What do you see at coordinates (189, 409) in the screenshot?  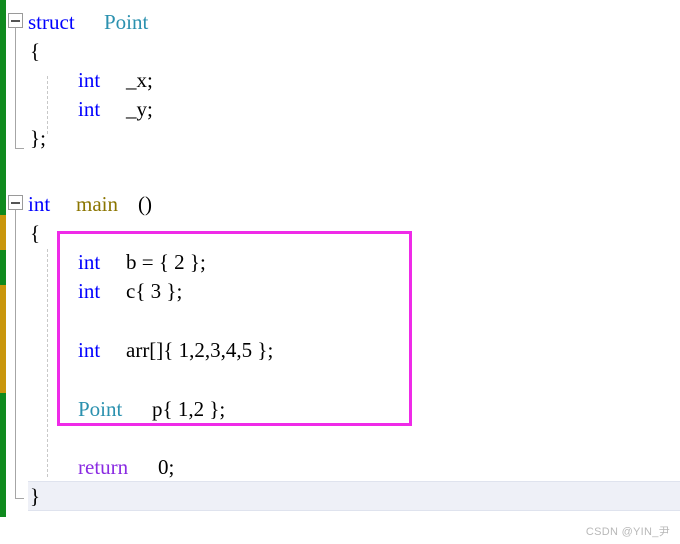 I see `code-token: p{ 1,2 };` at bounding box center [189, 409].